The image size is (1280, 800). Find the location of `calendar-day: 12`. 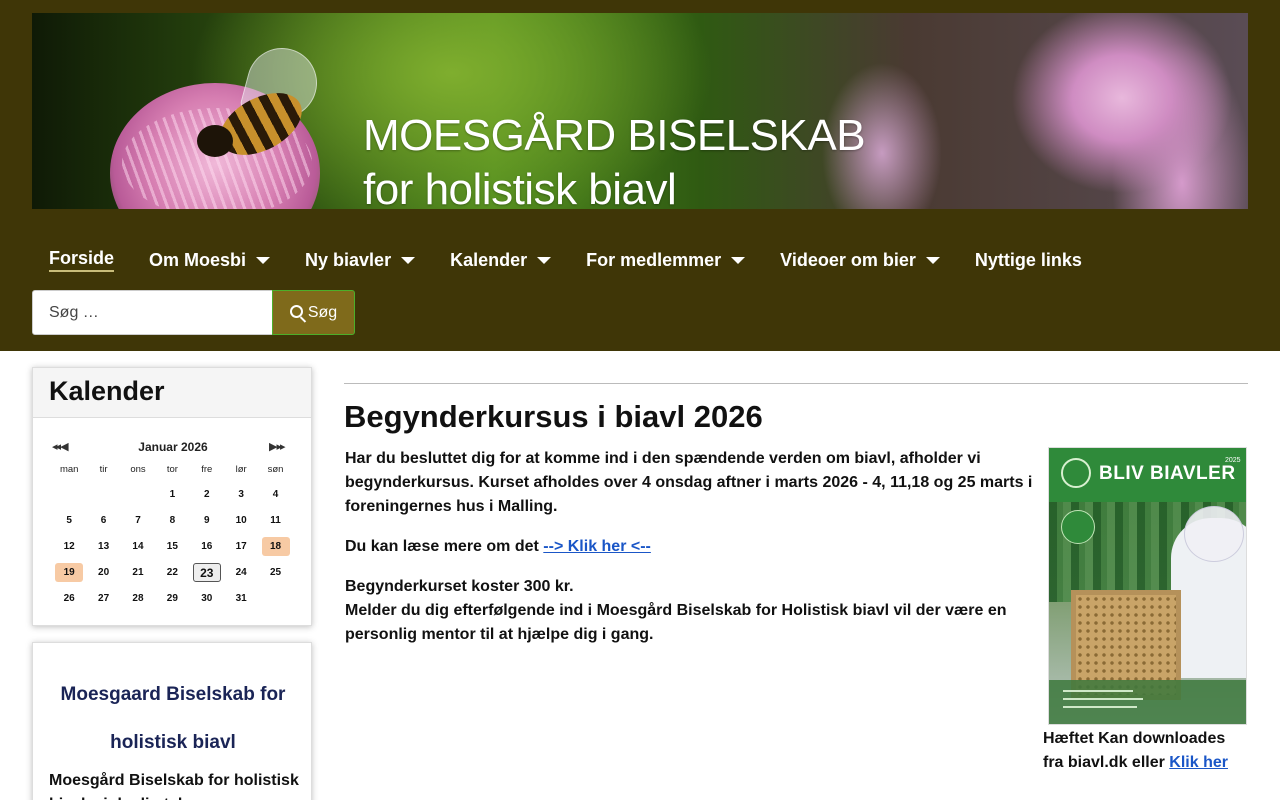

calendar-day: 12 is located at coordinates (69, 546).